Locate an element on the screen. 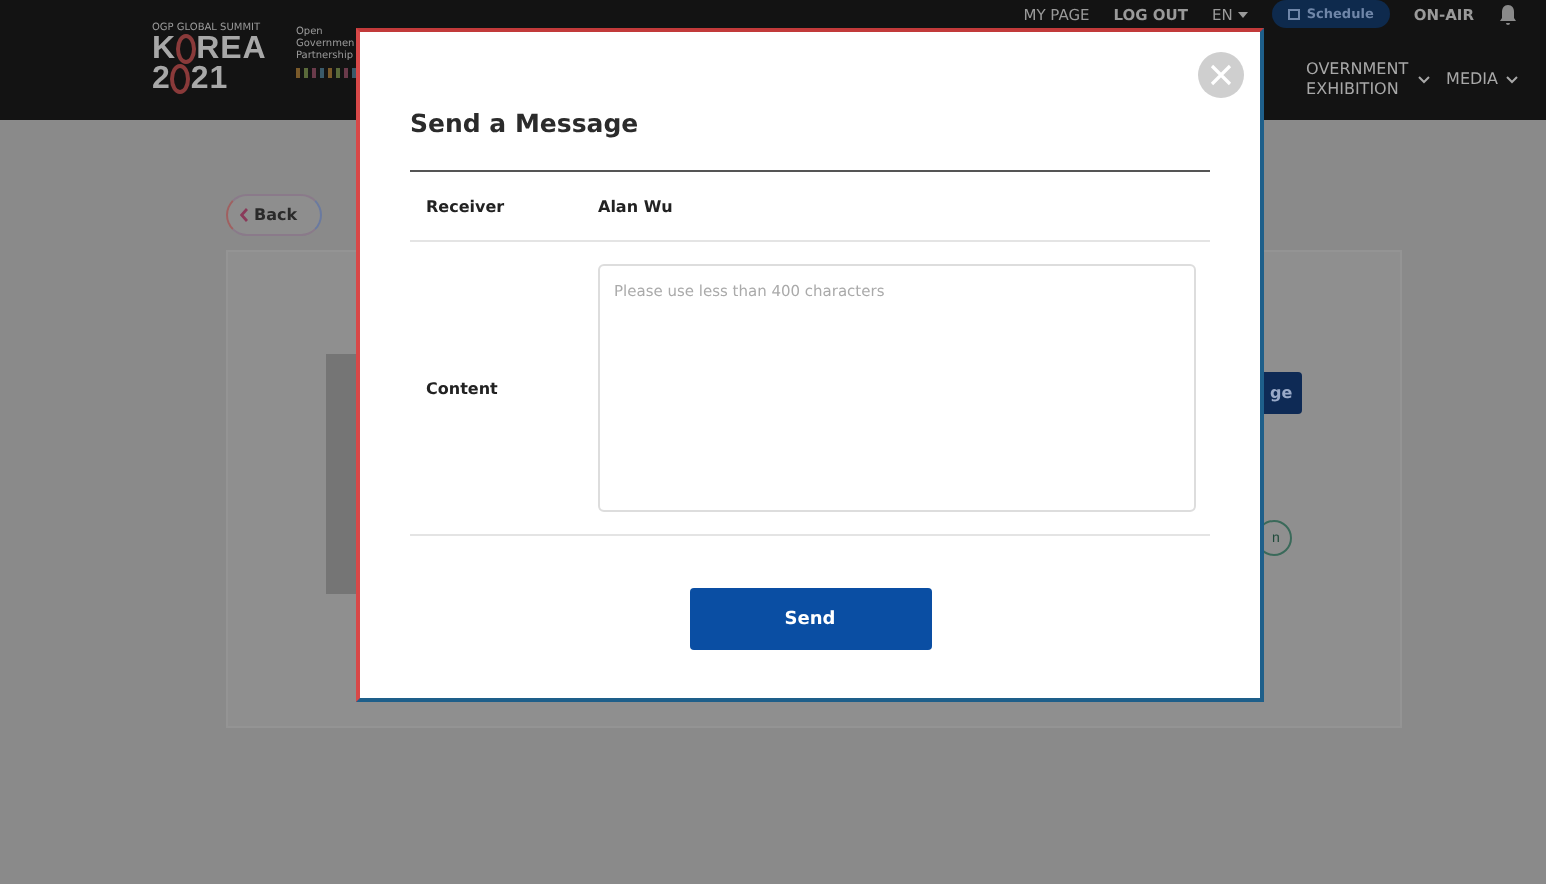 This screenshot has height=884, width=1546. back-button: Back is located at coordinates (274, 215).